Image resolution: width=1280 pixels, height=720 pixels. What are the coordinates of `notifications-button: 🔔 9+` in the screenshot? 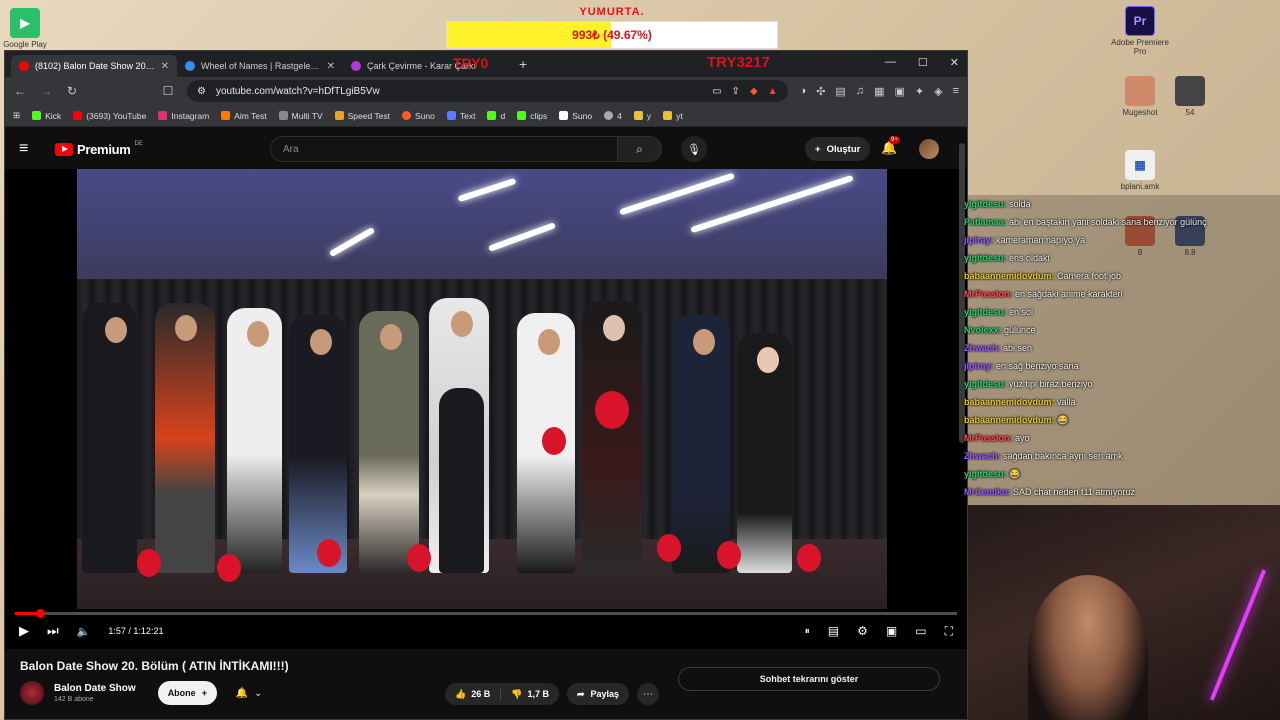 It's located at (890, 146).